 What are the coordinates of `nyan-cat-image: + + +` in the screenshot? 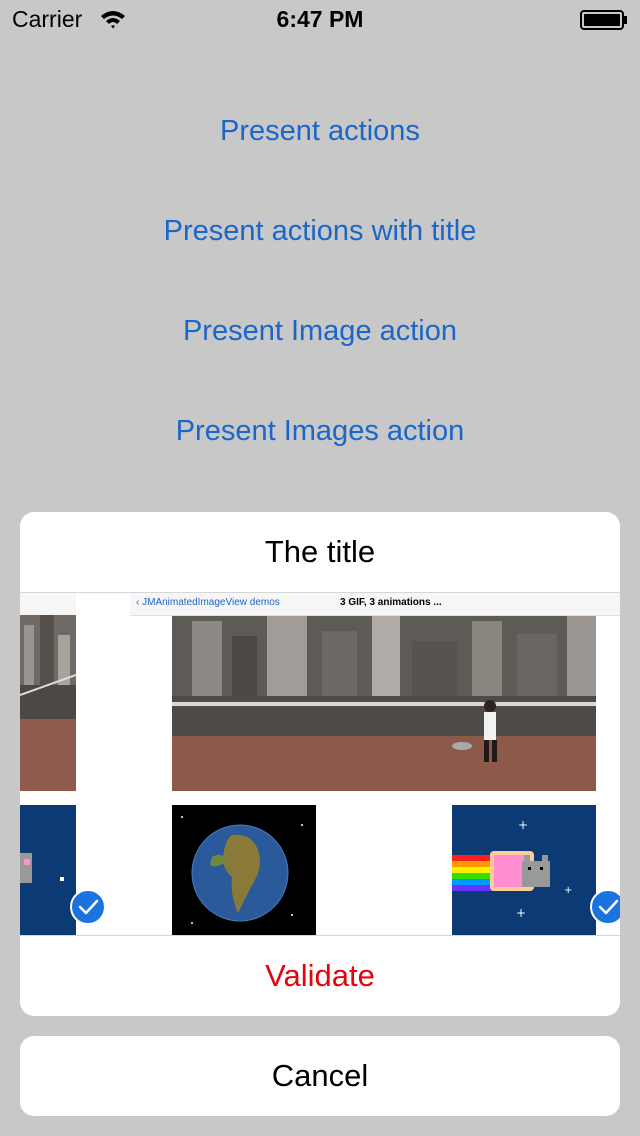 It's located at (524, 870).